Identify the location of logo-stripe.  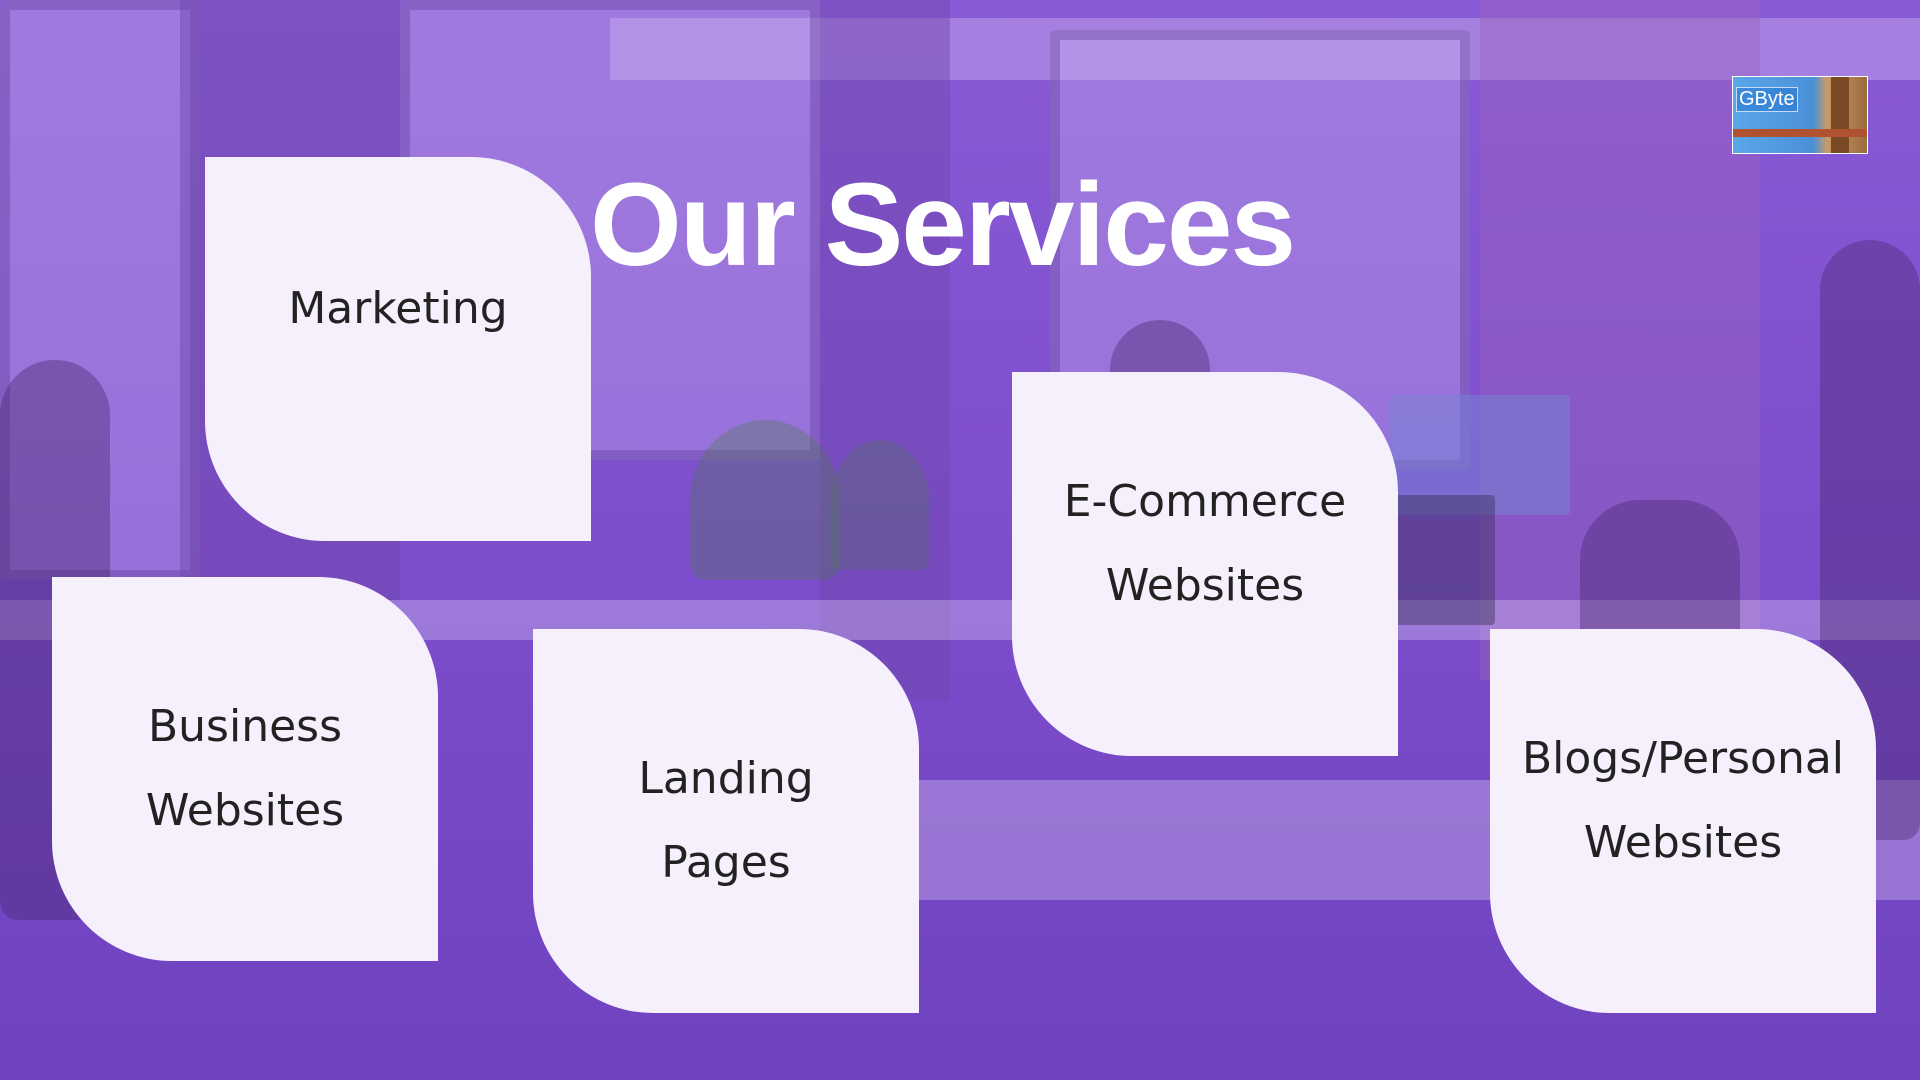
(1800, 133).